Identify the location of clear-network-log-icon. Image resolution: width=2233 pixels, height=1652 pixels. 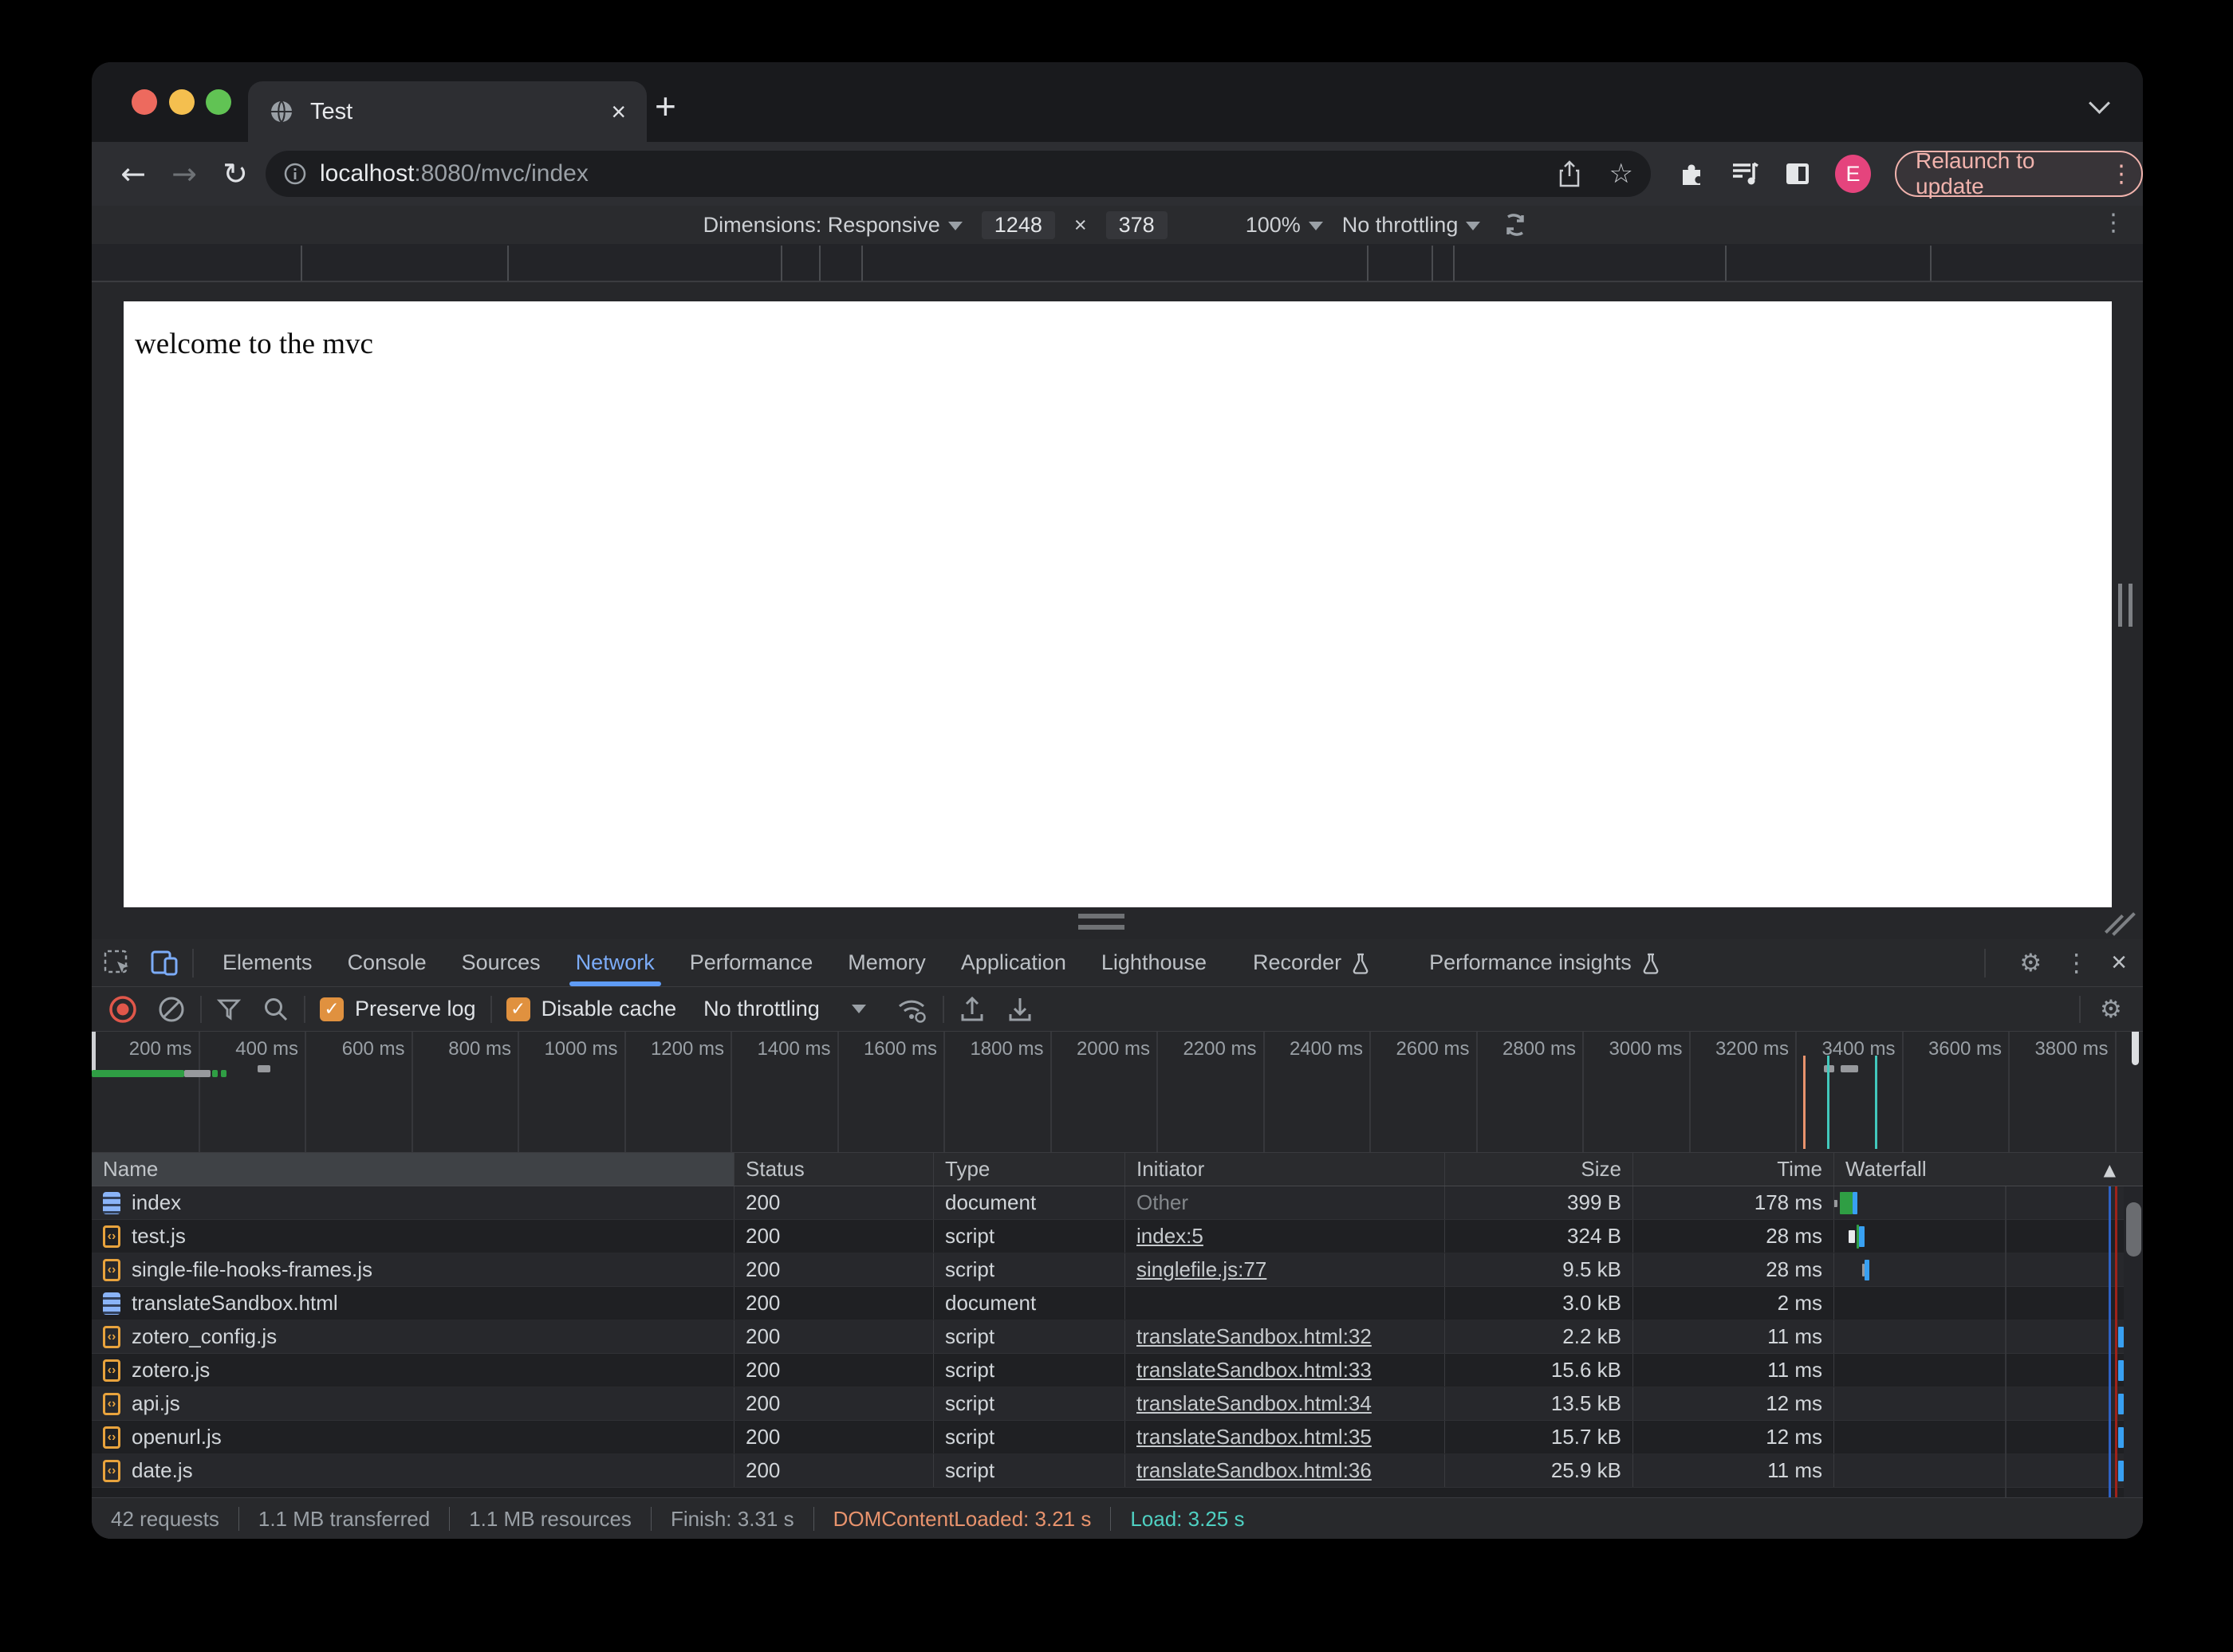
(172, 1009).